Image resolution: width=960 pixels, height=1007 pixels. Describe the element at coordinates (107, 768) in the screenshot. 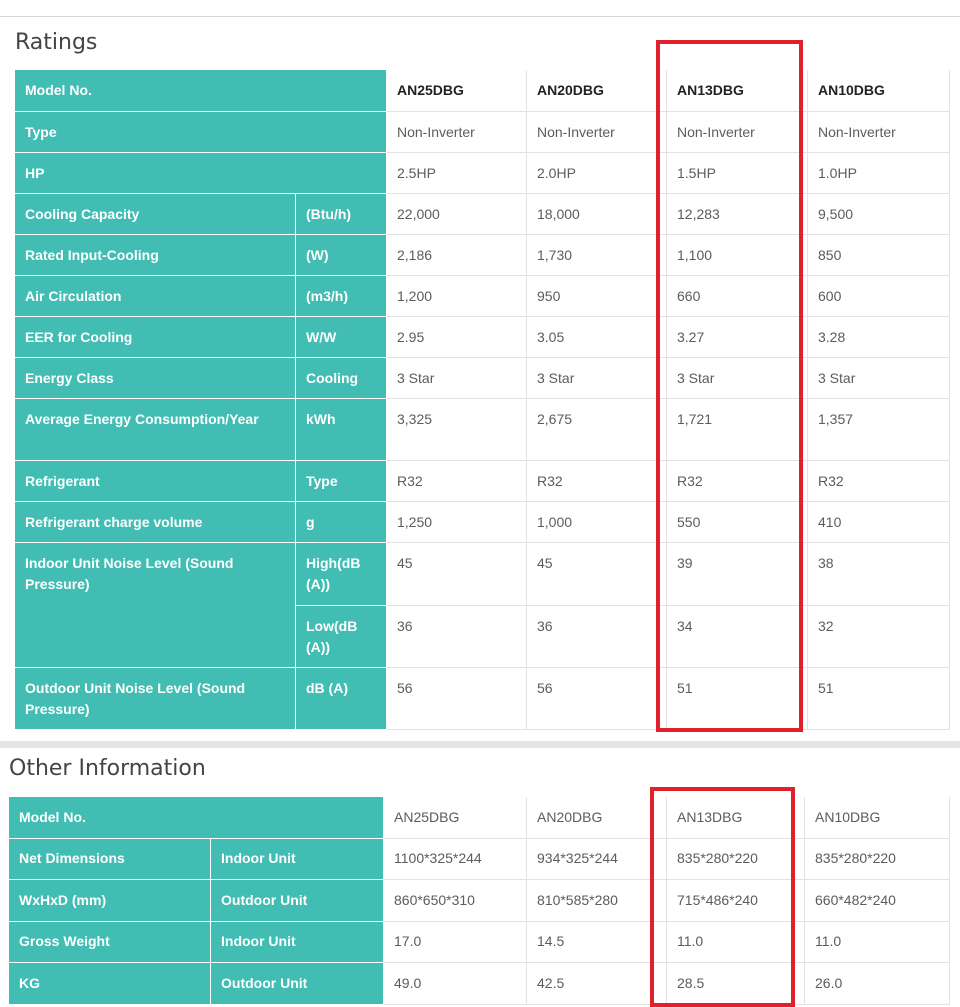

I see `other-info-title: Other Information` at that location.